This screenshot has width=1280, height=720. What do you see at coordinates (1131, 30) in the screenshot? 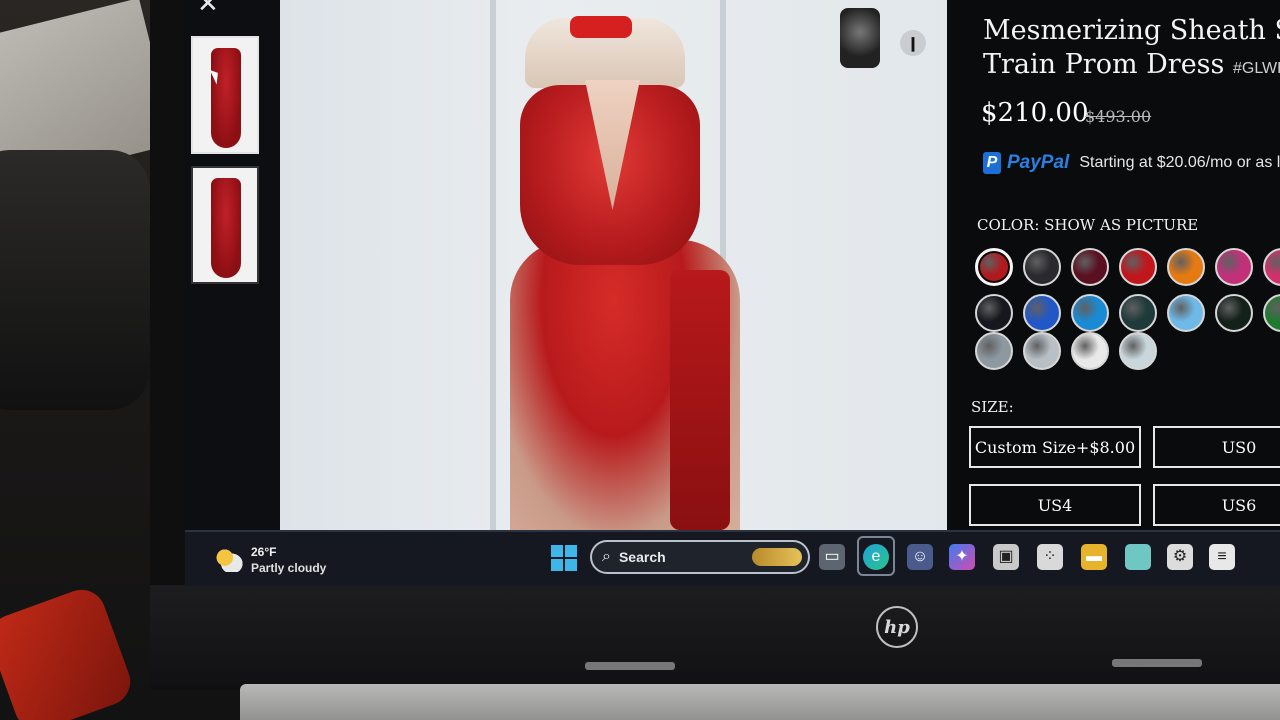
I see `title-line-1: Mesmerizing Sheath Sw` at bounding box center [1131, 30].